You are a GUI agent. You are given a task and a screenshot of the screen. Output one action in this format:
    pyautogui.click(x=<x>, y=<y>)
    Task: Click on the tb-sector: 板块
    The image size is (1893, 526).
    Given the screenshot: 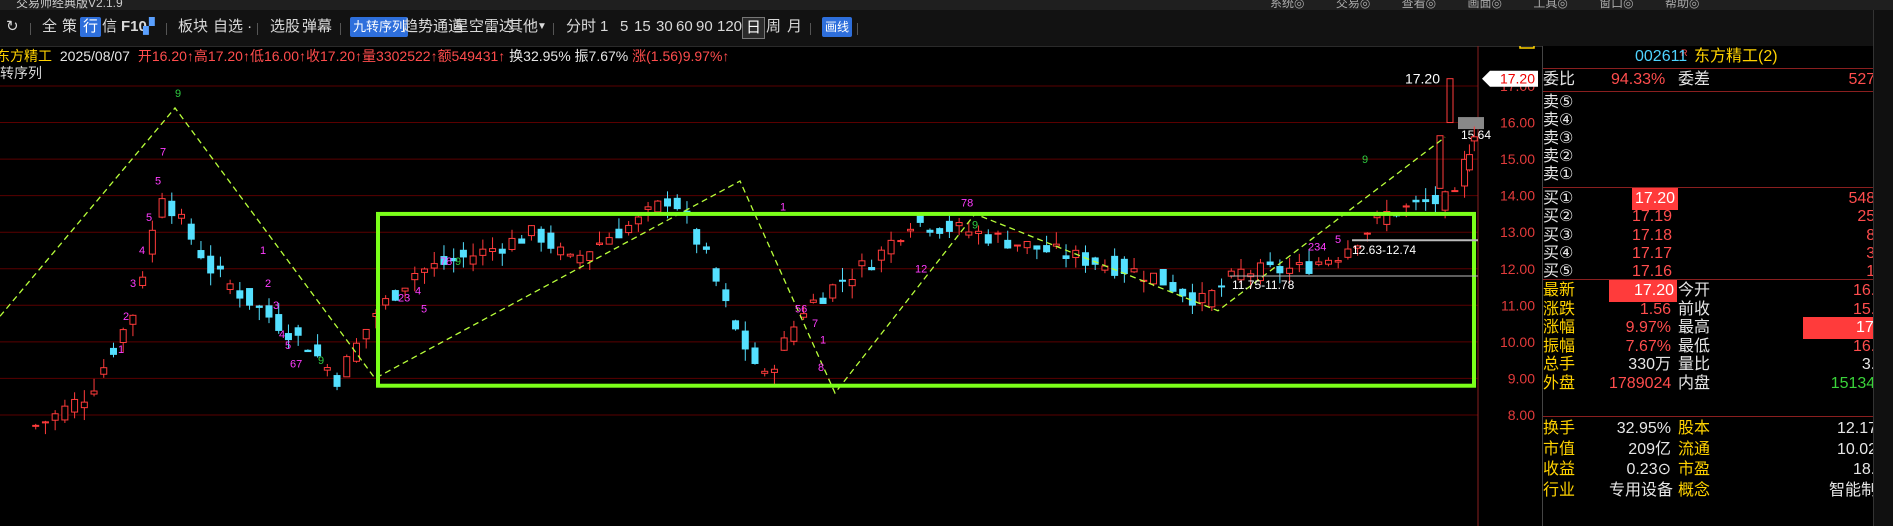 What is the action you would take?
    pyautogui.click(x=193, y=27)
    